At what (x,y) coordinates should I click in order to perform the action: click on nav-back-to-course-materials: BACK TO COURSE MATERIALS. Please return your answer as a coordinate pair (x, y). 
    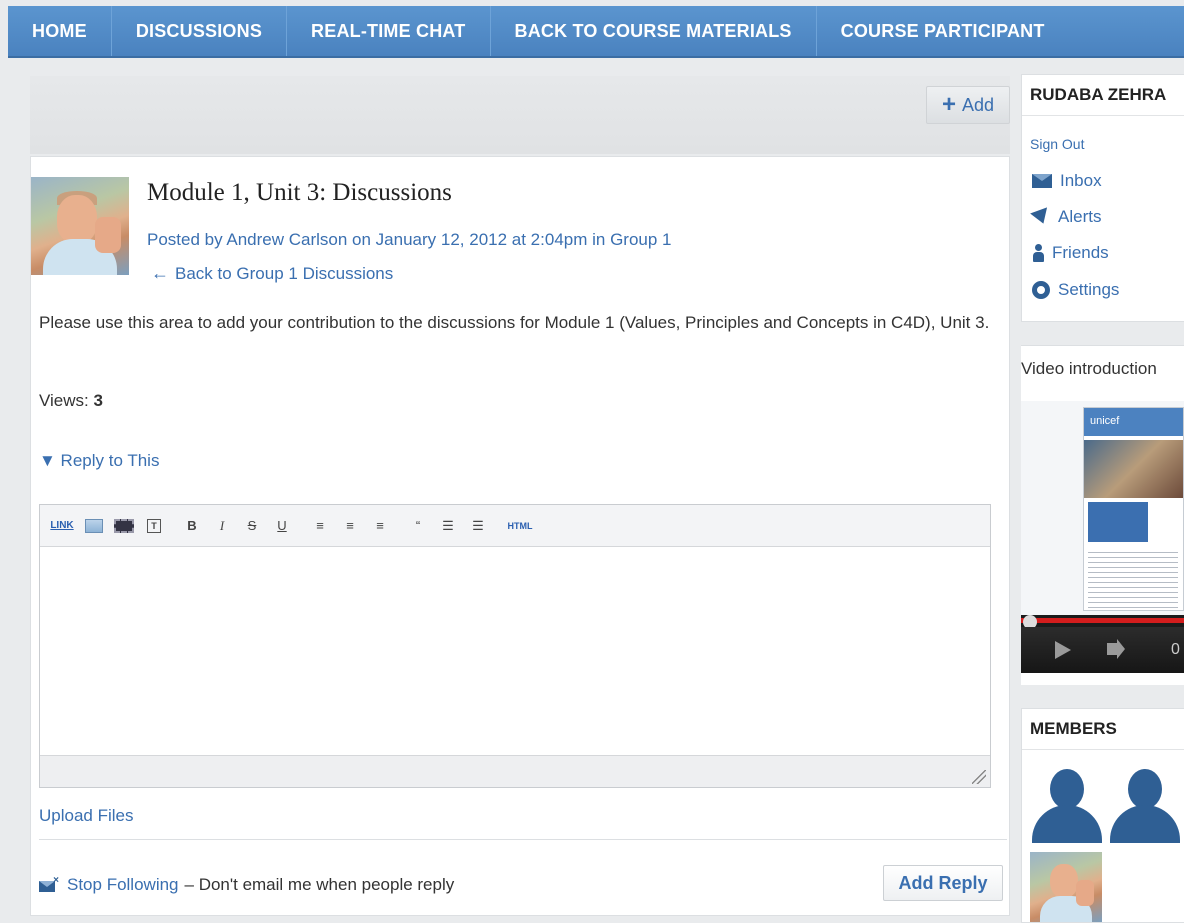
    Looking at the image, I should click on (654, 31).